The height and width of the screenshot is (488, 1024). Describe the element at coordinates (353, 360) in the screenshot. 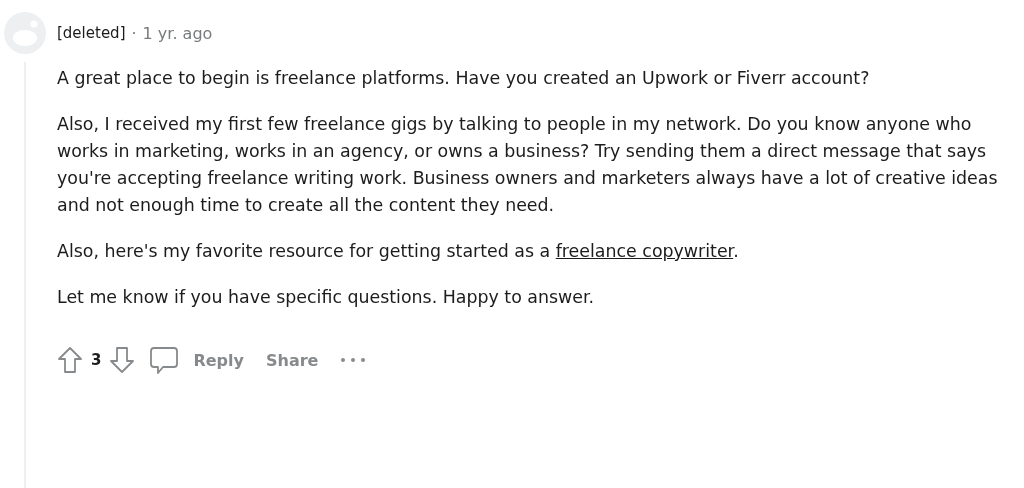

I see `more-icon` at that location.